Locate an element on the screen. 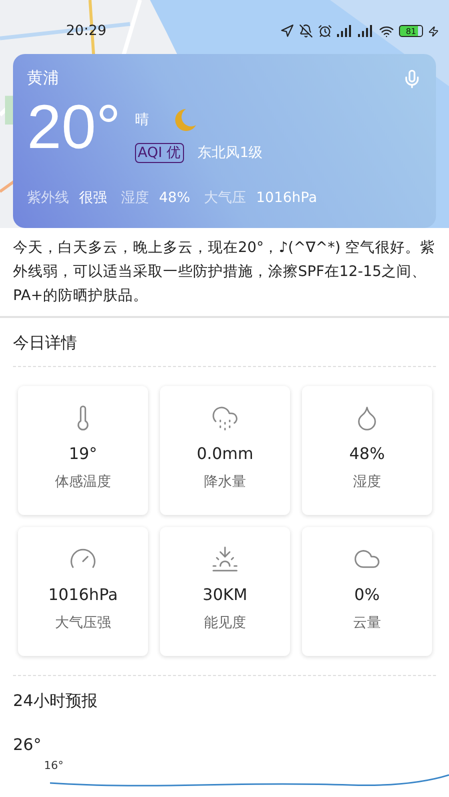 The width and height of the screenshot is (449, 797). stat-label: 紫外线 is located at coordinates (48, 198).